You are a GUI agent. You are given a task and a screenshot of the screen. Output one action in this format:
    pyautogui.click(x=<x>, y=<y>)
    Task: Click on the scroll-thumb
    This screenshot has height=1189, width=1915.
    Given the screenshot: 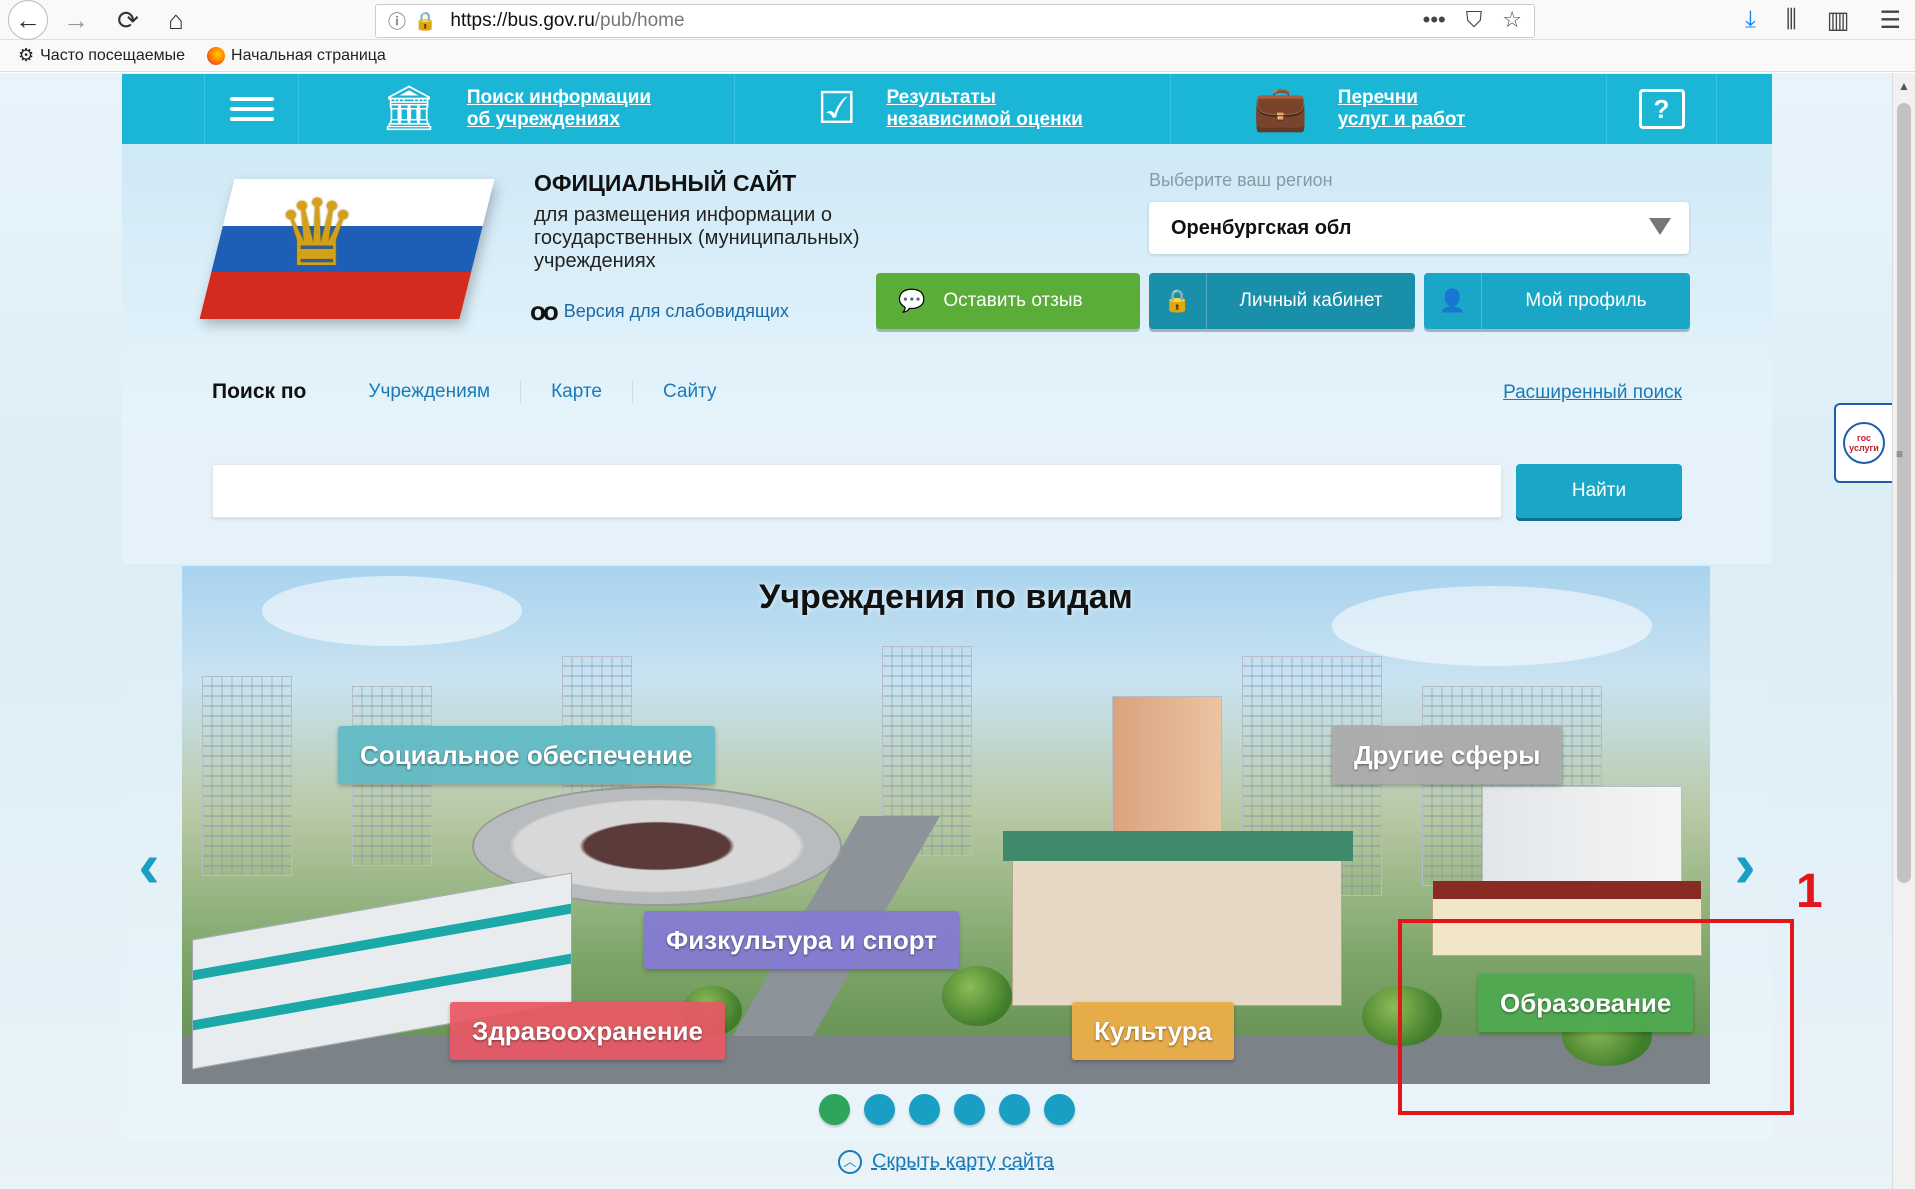 What is the action you would take?
    pyautogui.click(x=1904, y=493)
    